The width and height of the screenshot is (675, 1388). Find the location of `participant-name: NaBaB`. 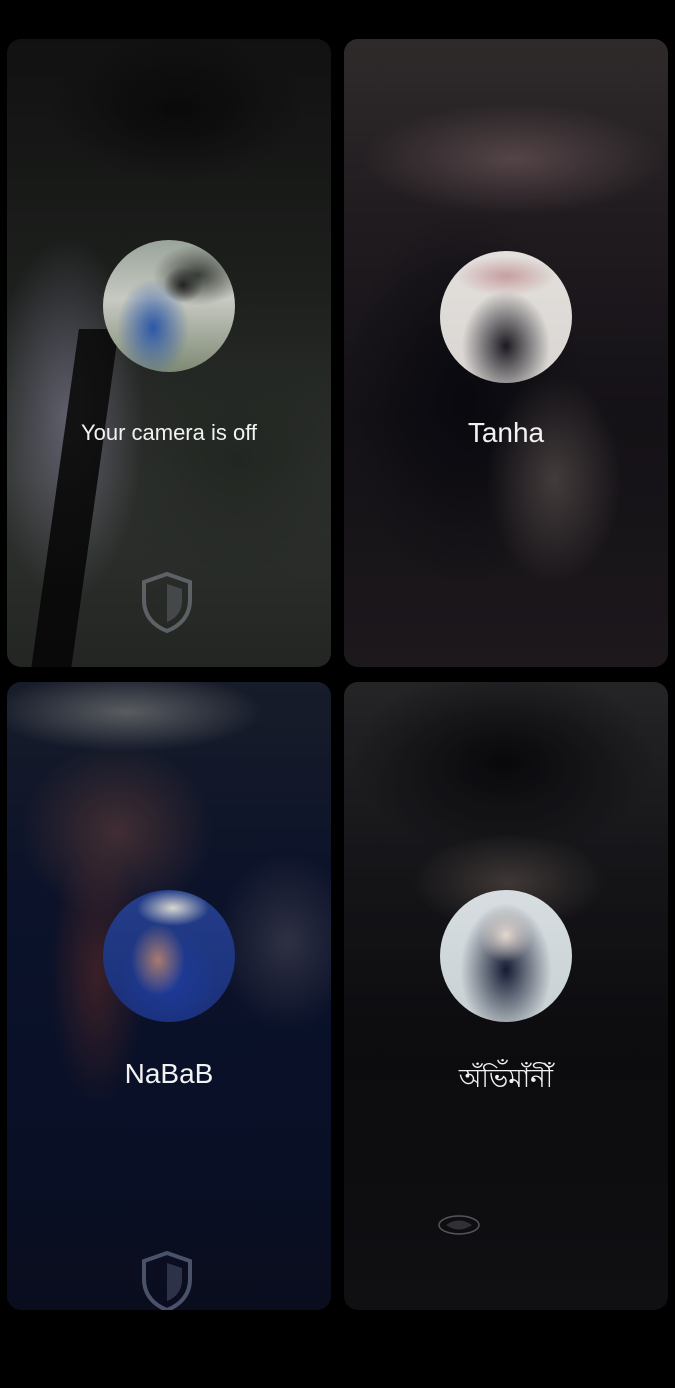

participant-name: NaBaB is located at coordinates (169, 1073).